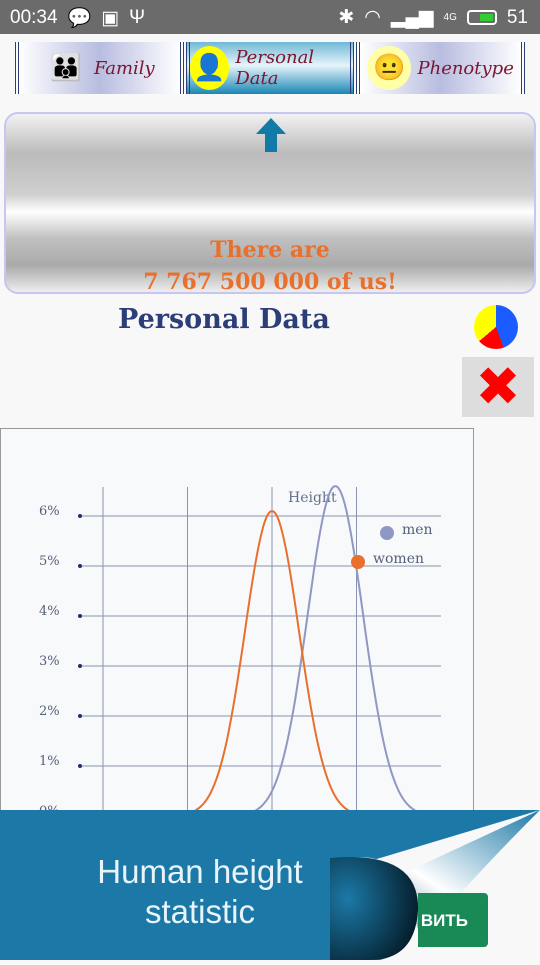 The width and height of the screenshot is (540, 965). I want to click on close-button: ✖, so click(498, 387).